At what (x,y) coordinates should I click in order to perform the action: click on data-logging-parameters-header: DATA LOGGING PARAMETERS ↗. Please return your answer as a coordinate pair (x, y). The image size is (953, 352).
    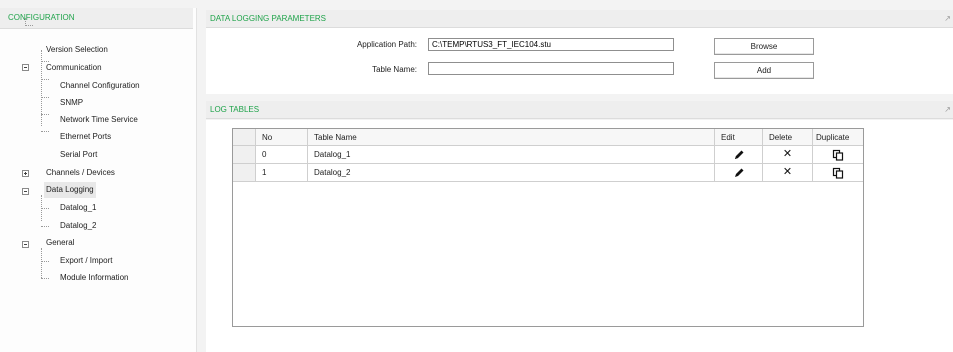
    Looking at the image, I should click on (579, 19).